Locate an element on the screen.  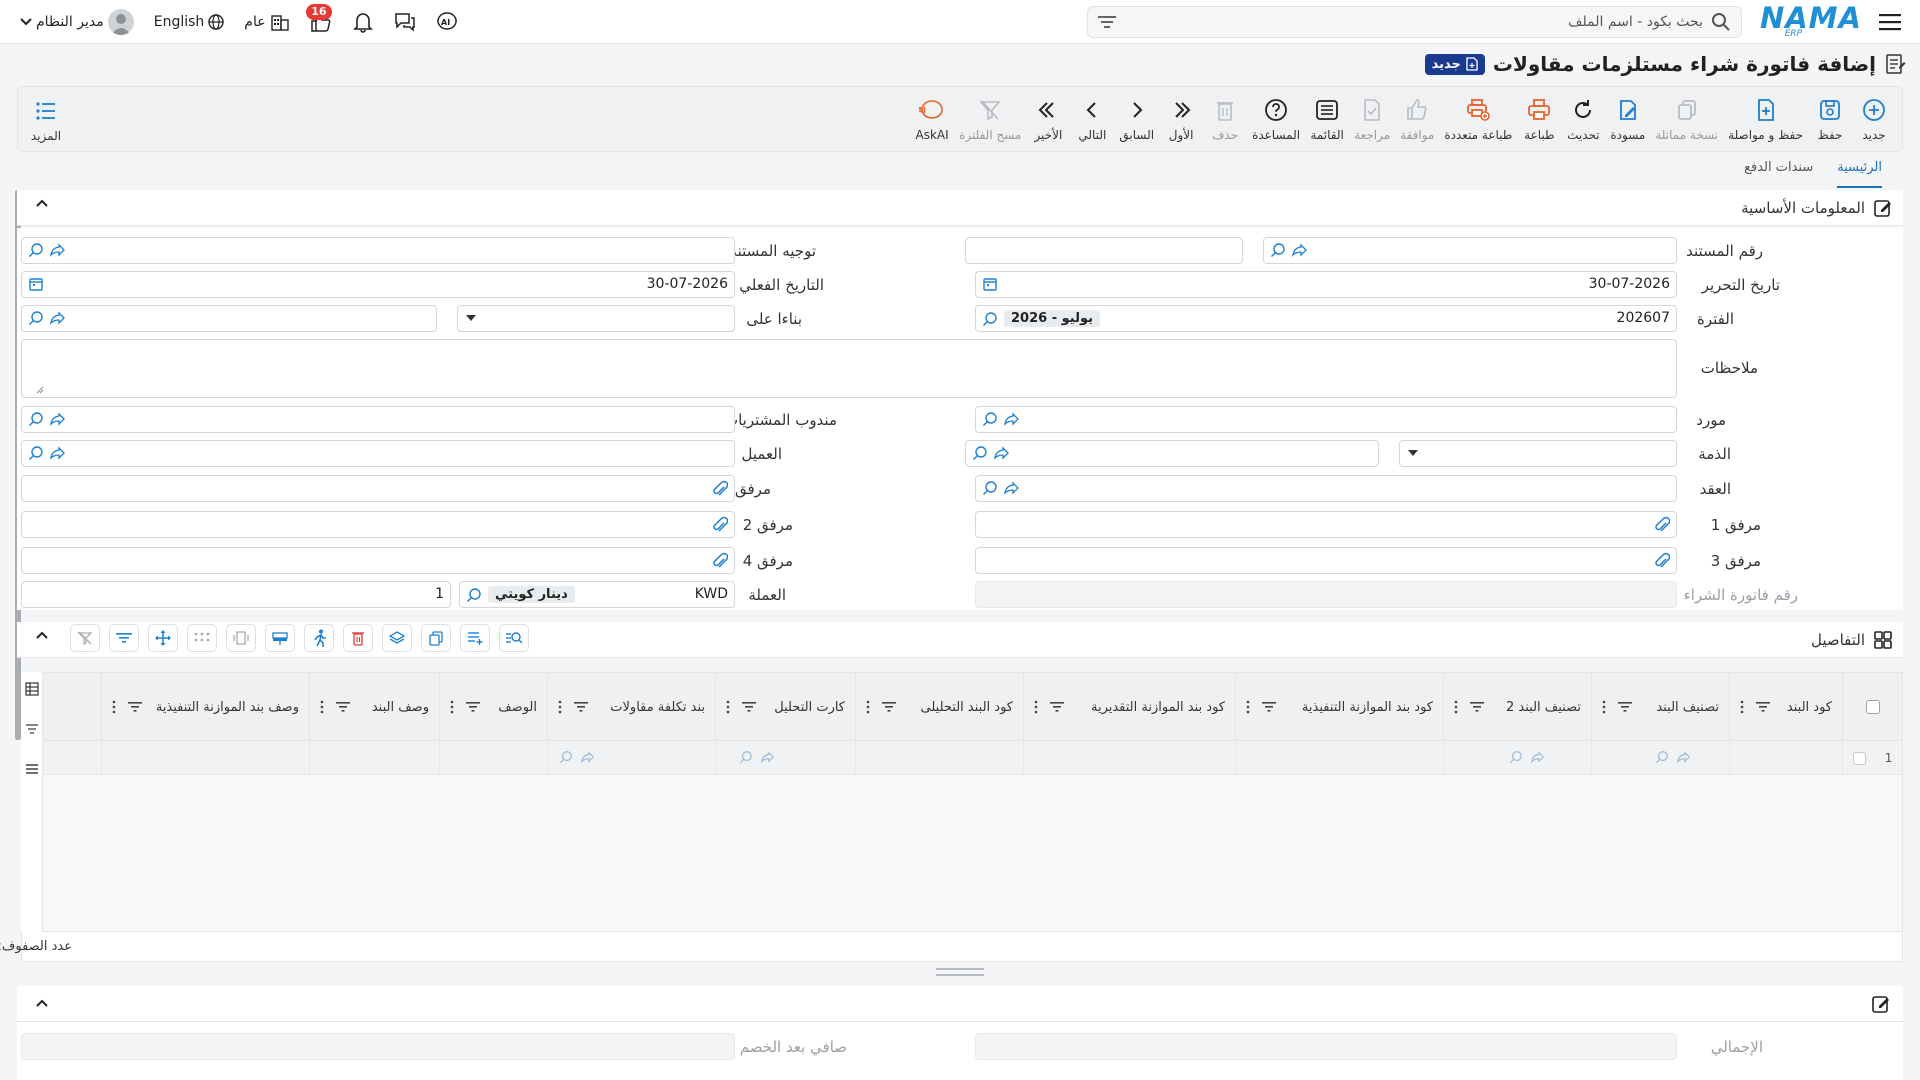
column-item-code: كود البند is located at coordinates (1785, 707).